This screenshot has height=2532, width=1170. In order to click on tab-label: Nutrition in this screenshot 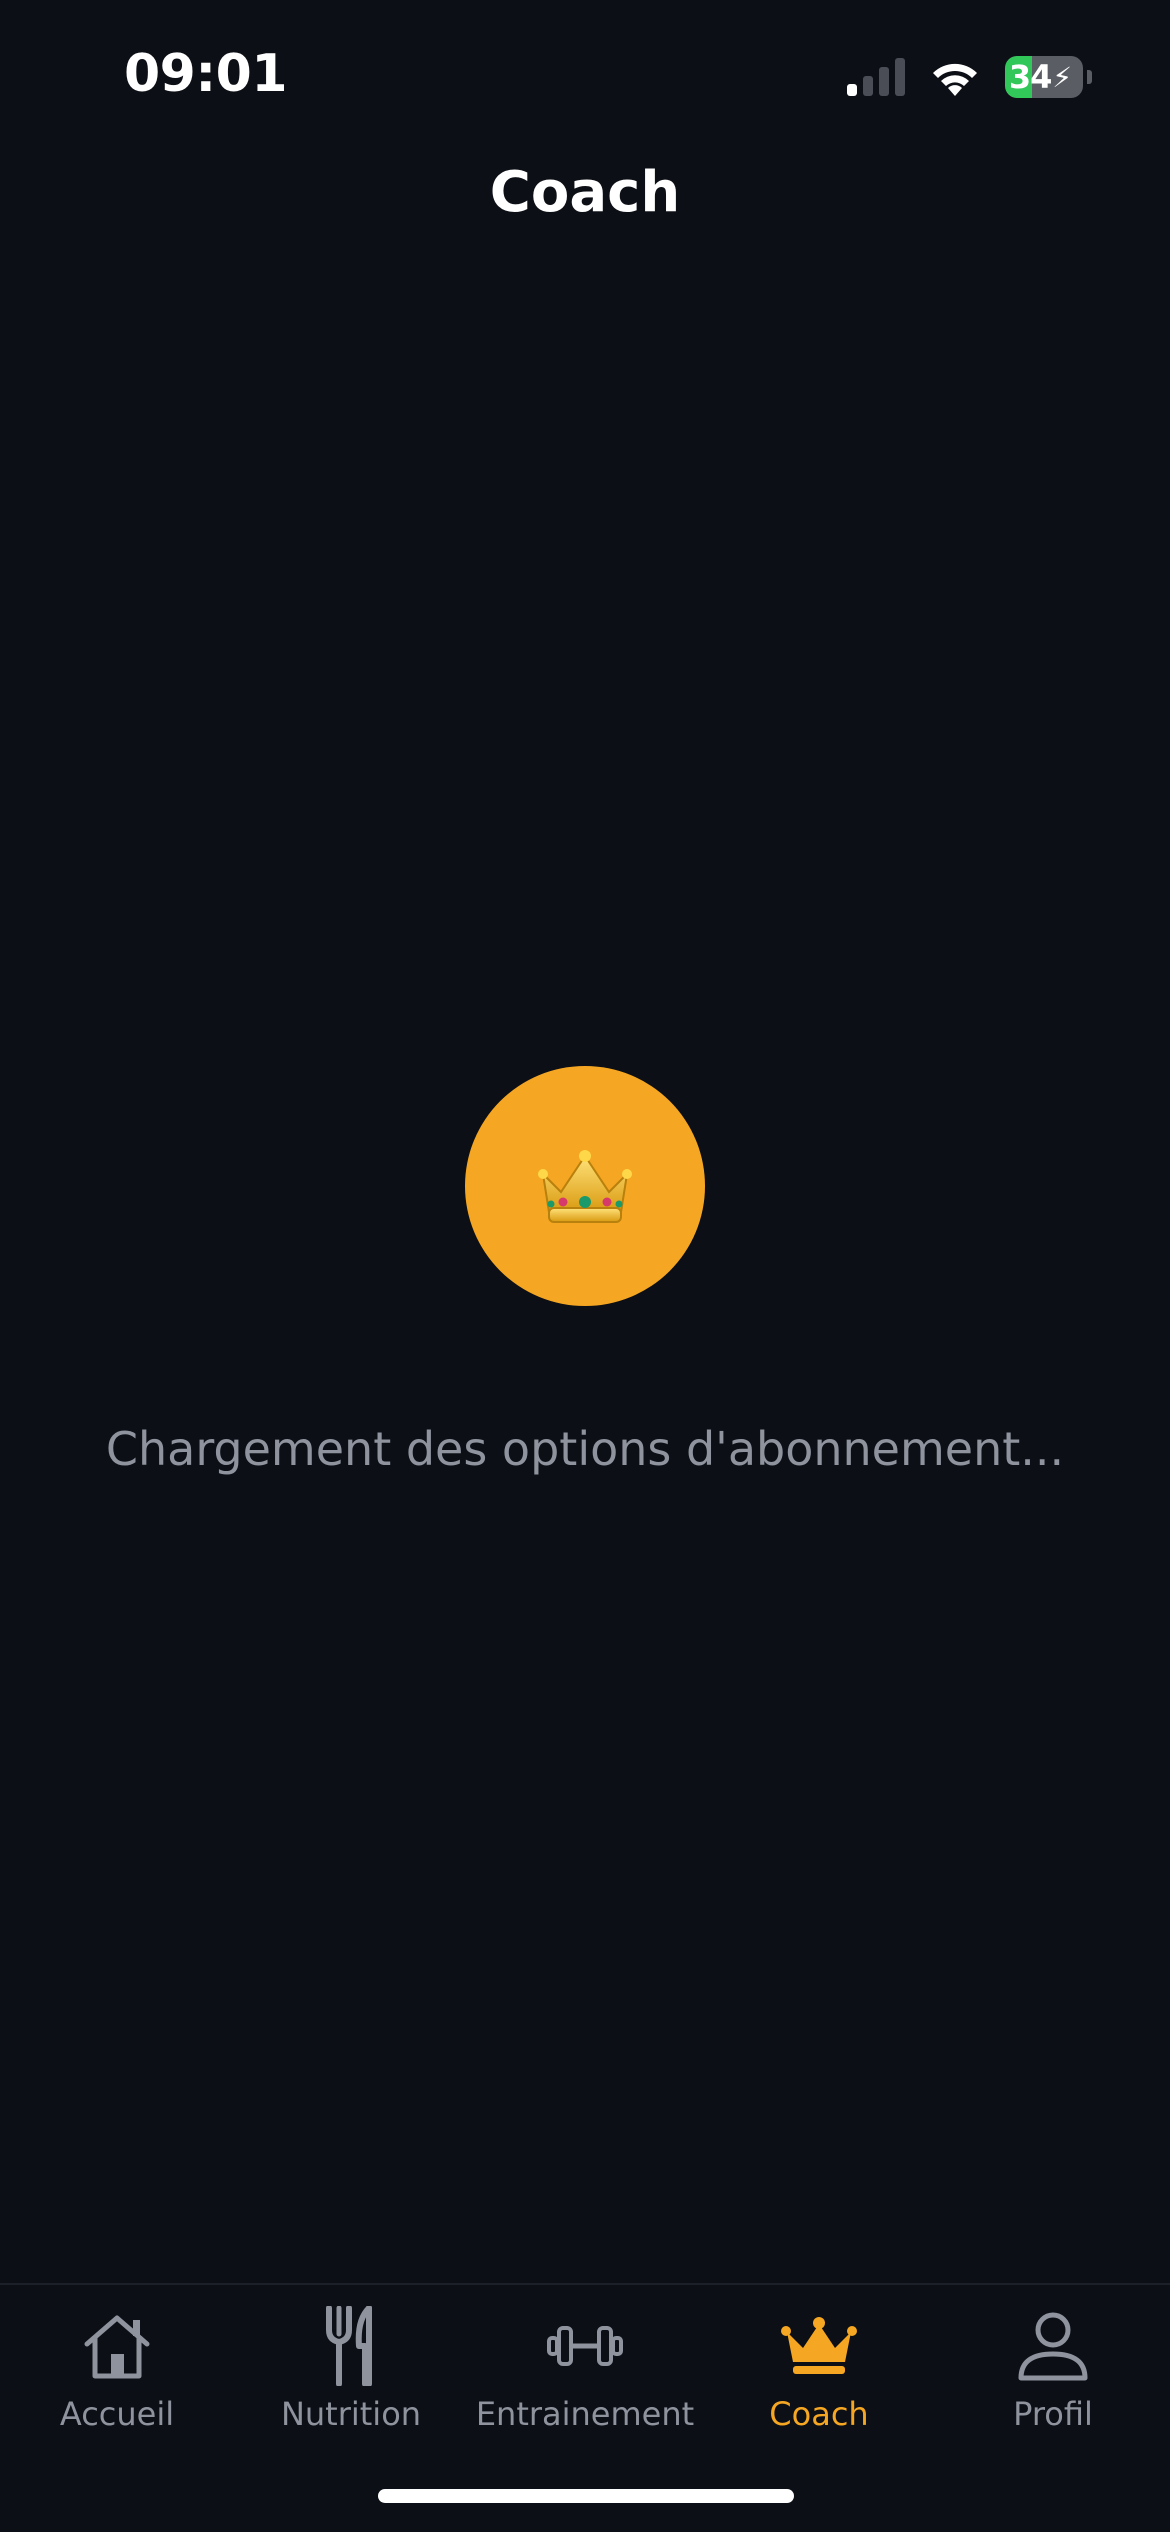, I will do `click(351, 2414)`.